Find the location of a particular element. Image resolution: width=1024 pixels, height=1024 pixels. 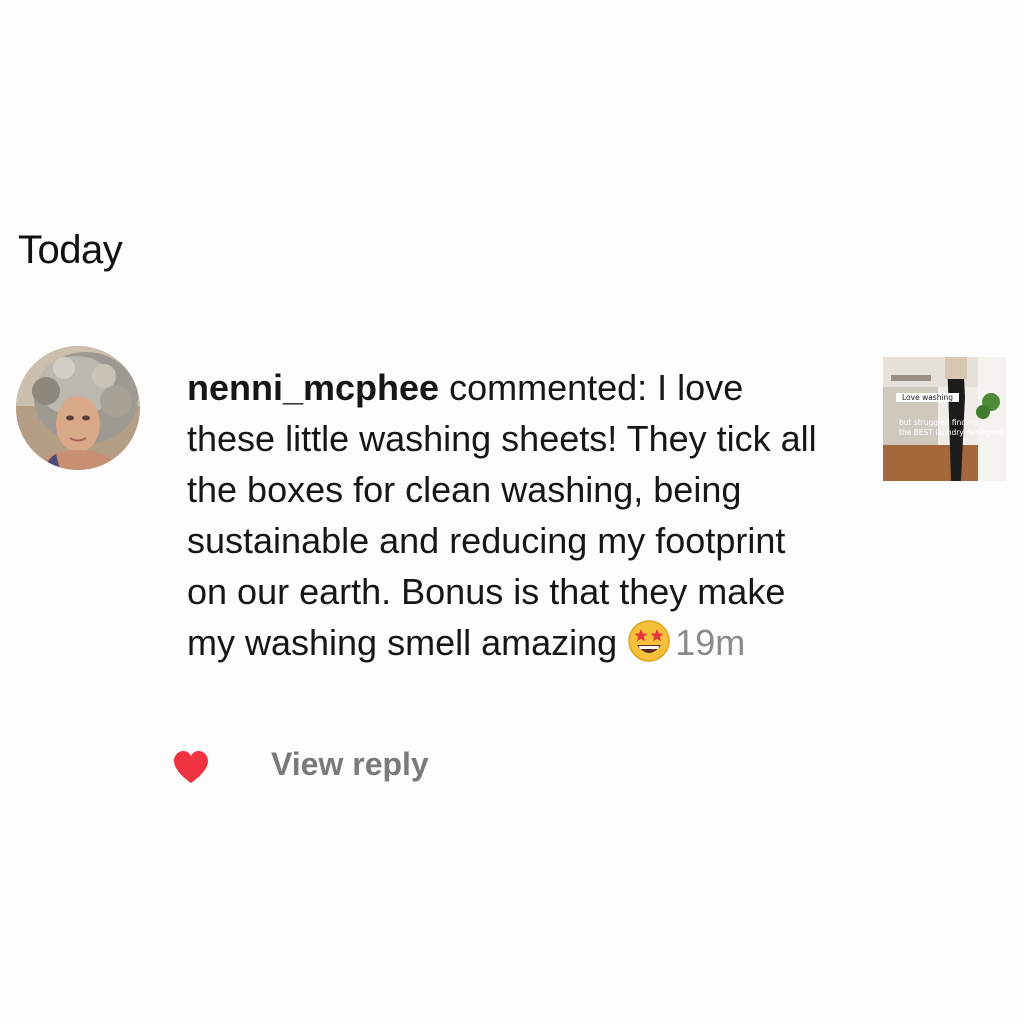

avatar-image is located at coordinates (78, 408).